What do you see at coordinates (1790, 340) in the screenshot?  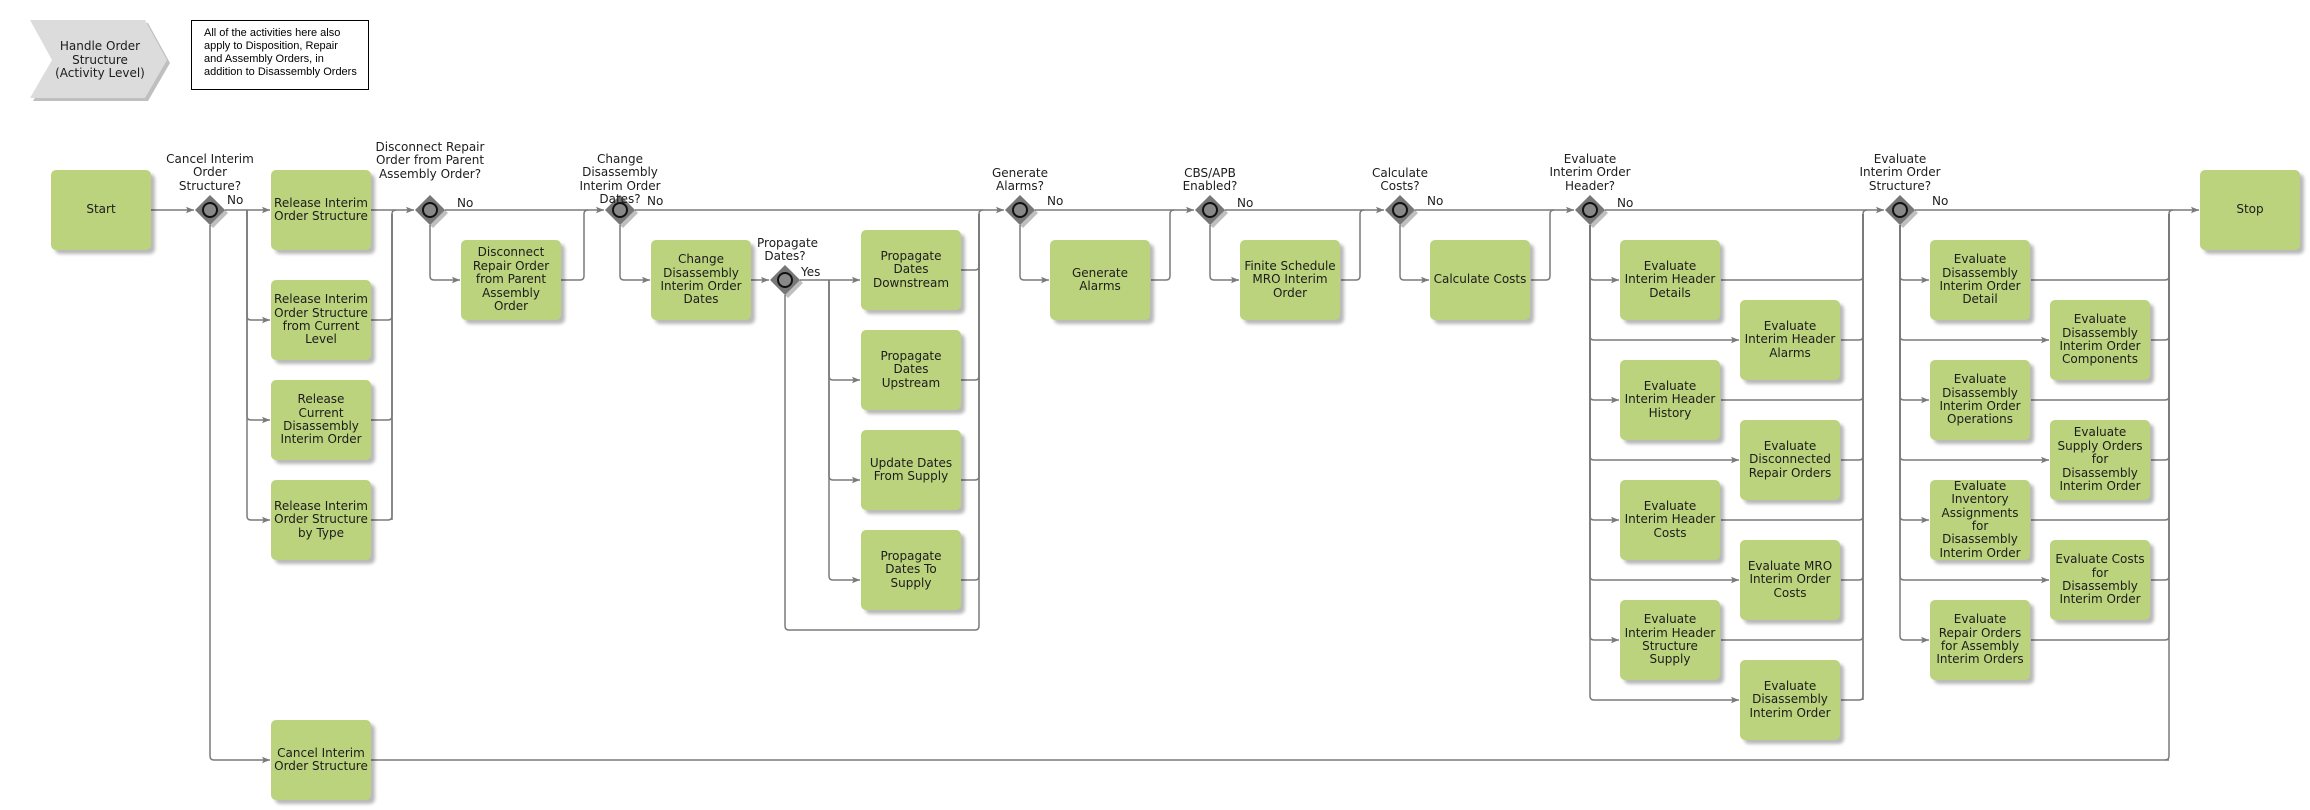 I see `task-eval-header-alarms: Evaluate Interim Header Alarms` at bounding box center [1790, 340].